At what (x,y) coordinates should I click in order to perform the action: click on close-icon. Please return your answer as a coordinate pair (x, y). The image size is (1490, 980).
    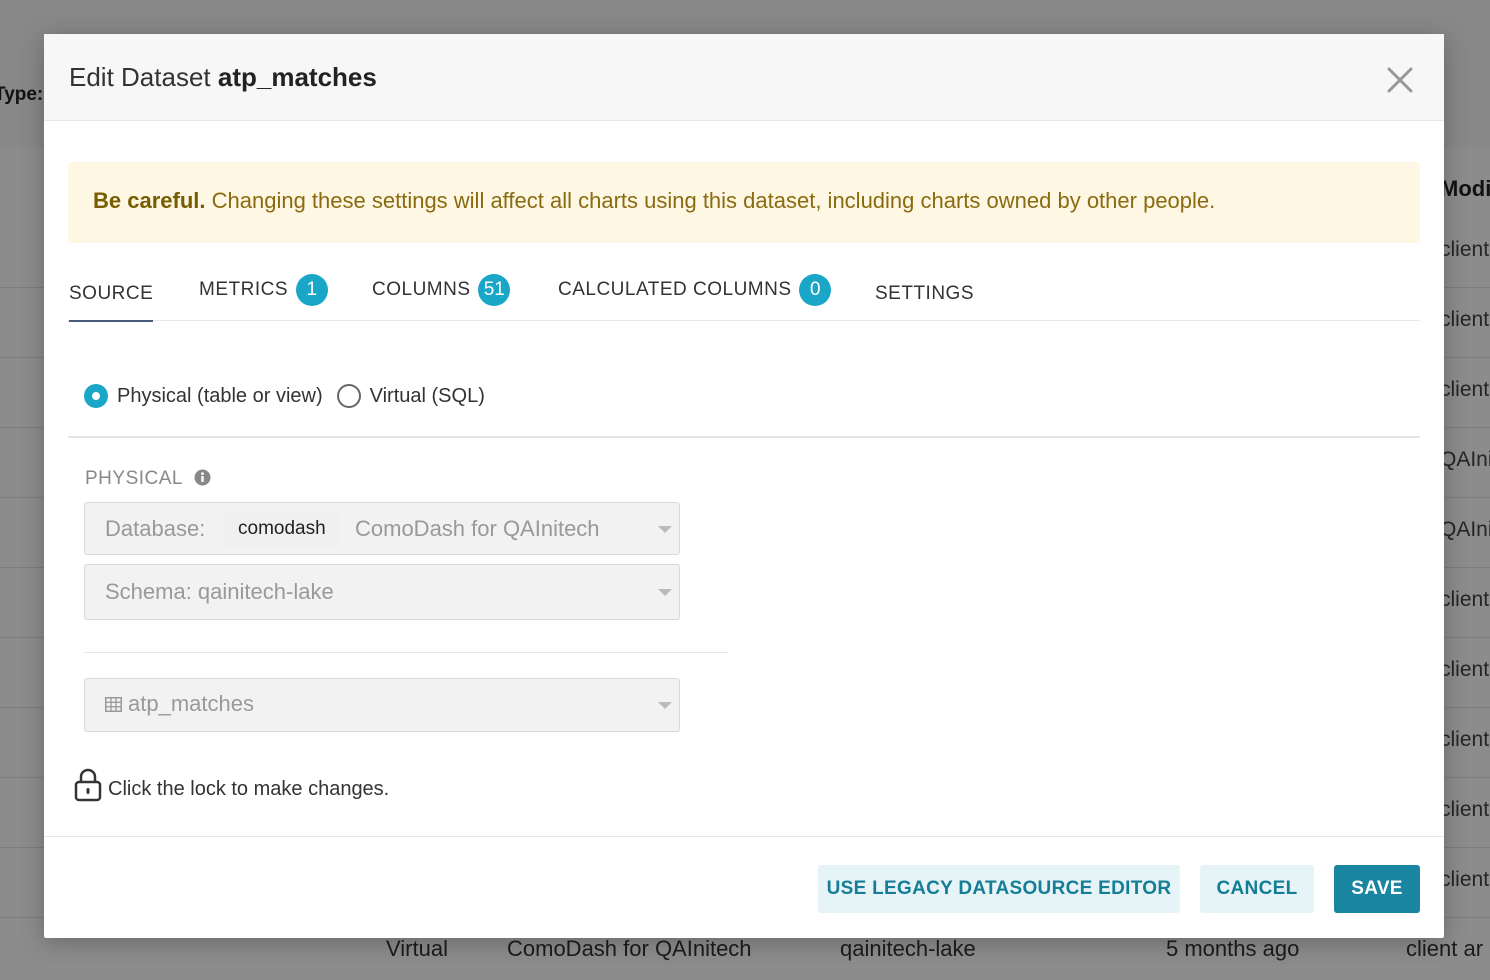
    Looking at the image, I should click on (1400, 80).